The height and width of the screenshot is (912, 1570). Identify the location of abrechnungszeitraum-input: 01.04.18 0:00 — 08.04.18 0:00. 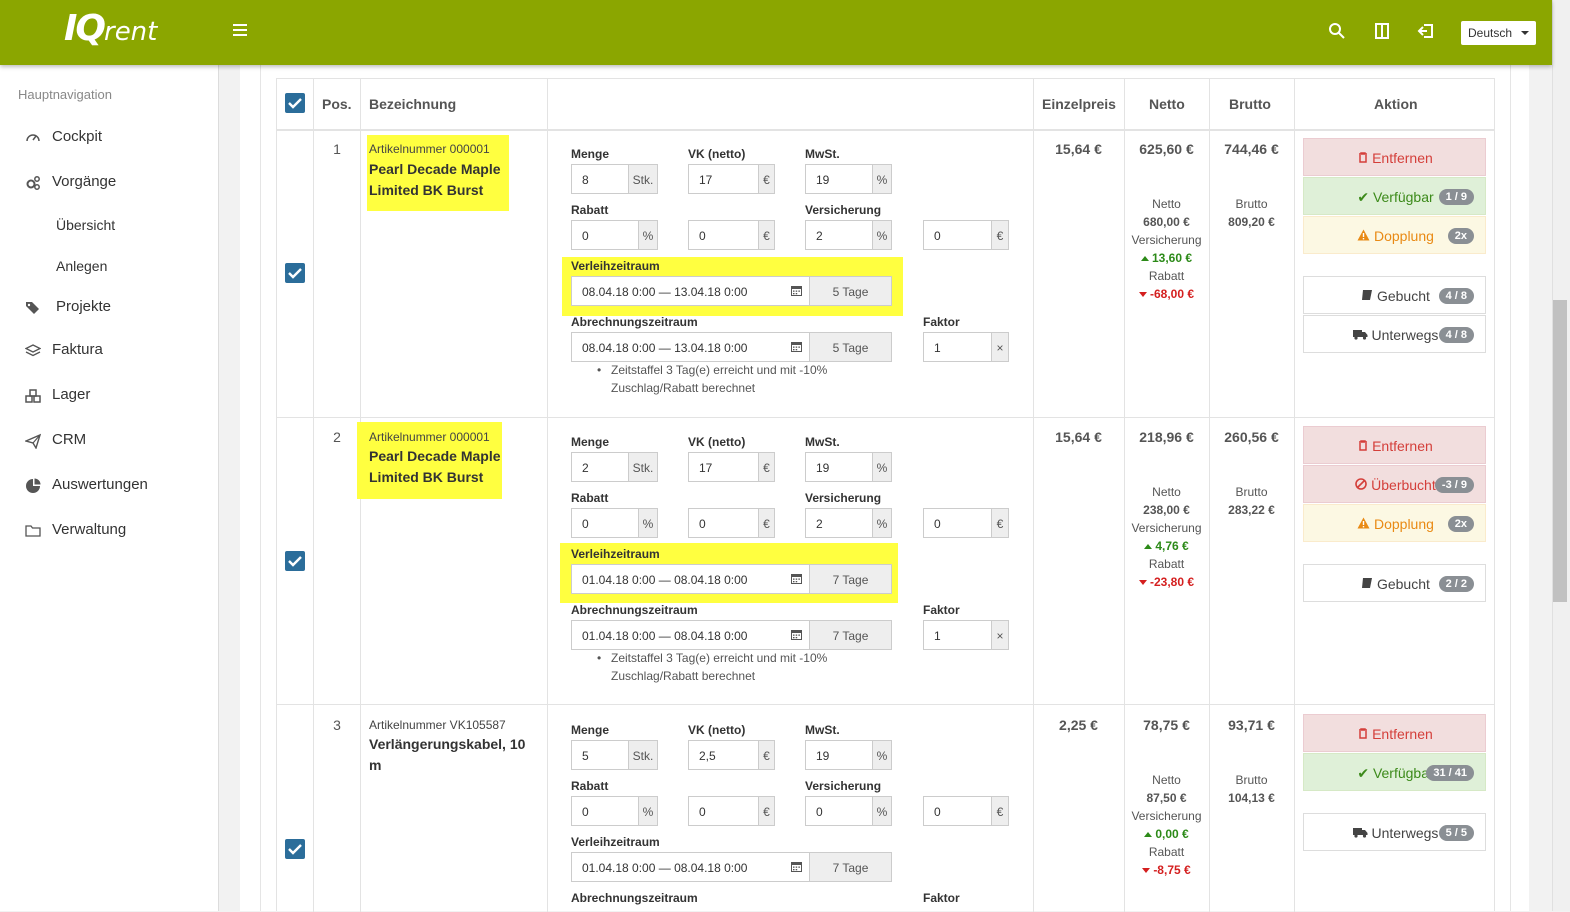
(690, 635).